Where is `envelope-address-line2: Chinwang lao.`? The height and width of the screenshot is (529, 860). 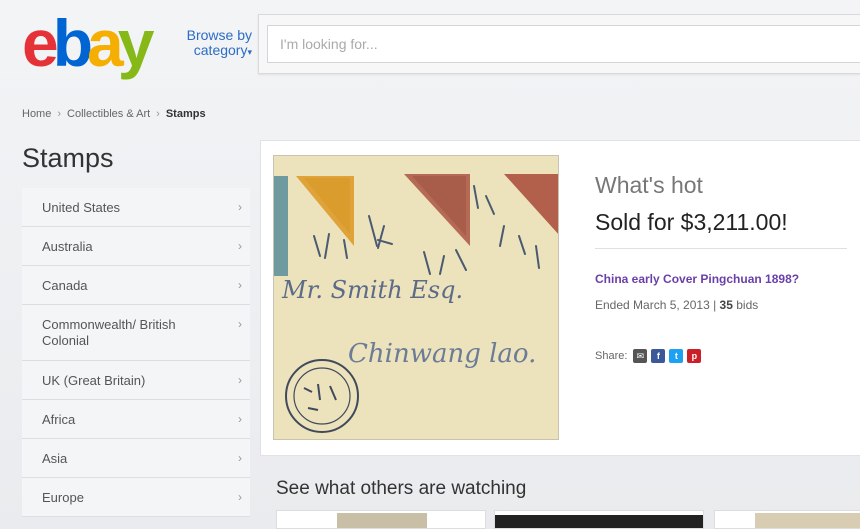 envelope-address-line2: Chinwang lao. is located at coordinates (442, 354).